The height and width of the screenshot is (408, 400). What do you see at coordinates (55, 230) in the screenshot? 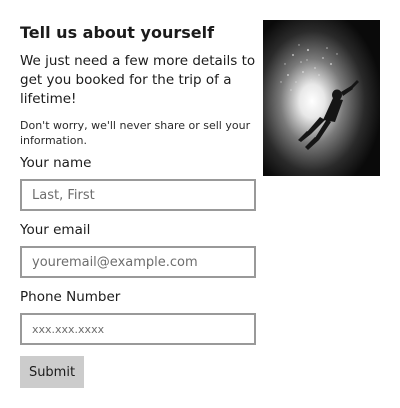
I see `email-label: Your email` at bounding box center [55, 230].